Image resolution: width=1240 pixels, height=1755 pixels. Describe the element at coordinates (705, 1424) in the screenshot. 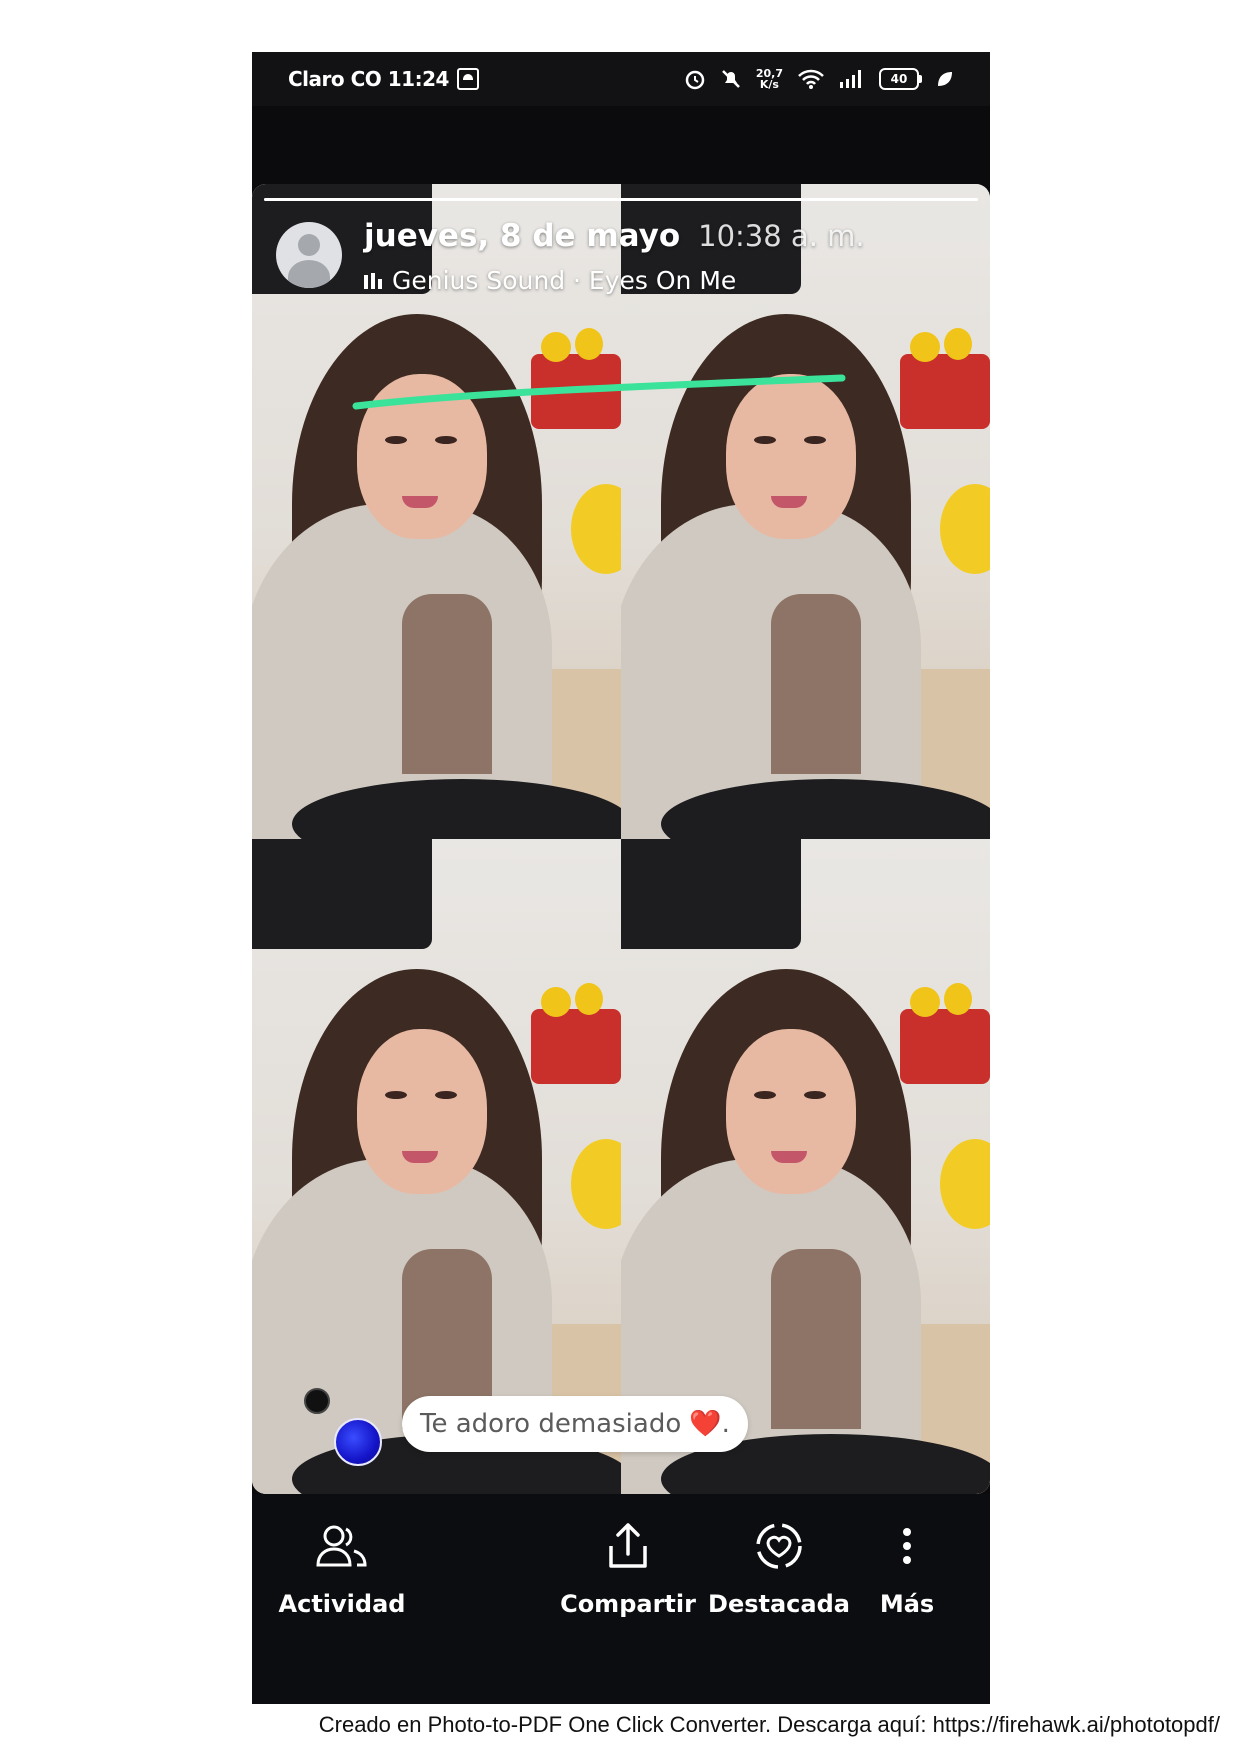

I see `heart-emoji: ❤️` at that location.